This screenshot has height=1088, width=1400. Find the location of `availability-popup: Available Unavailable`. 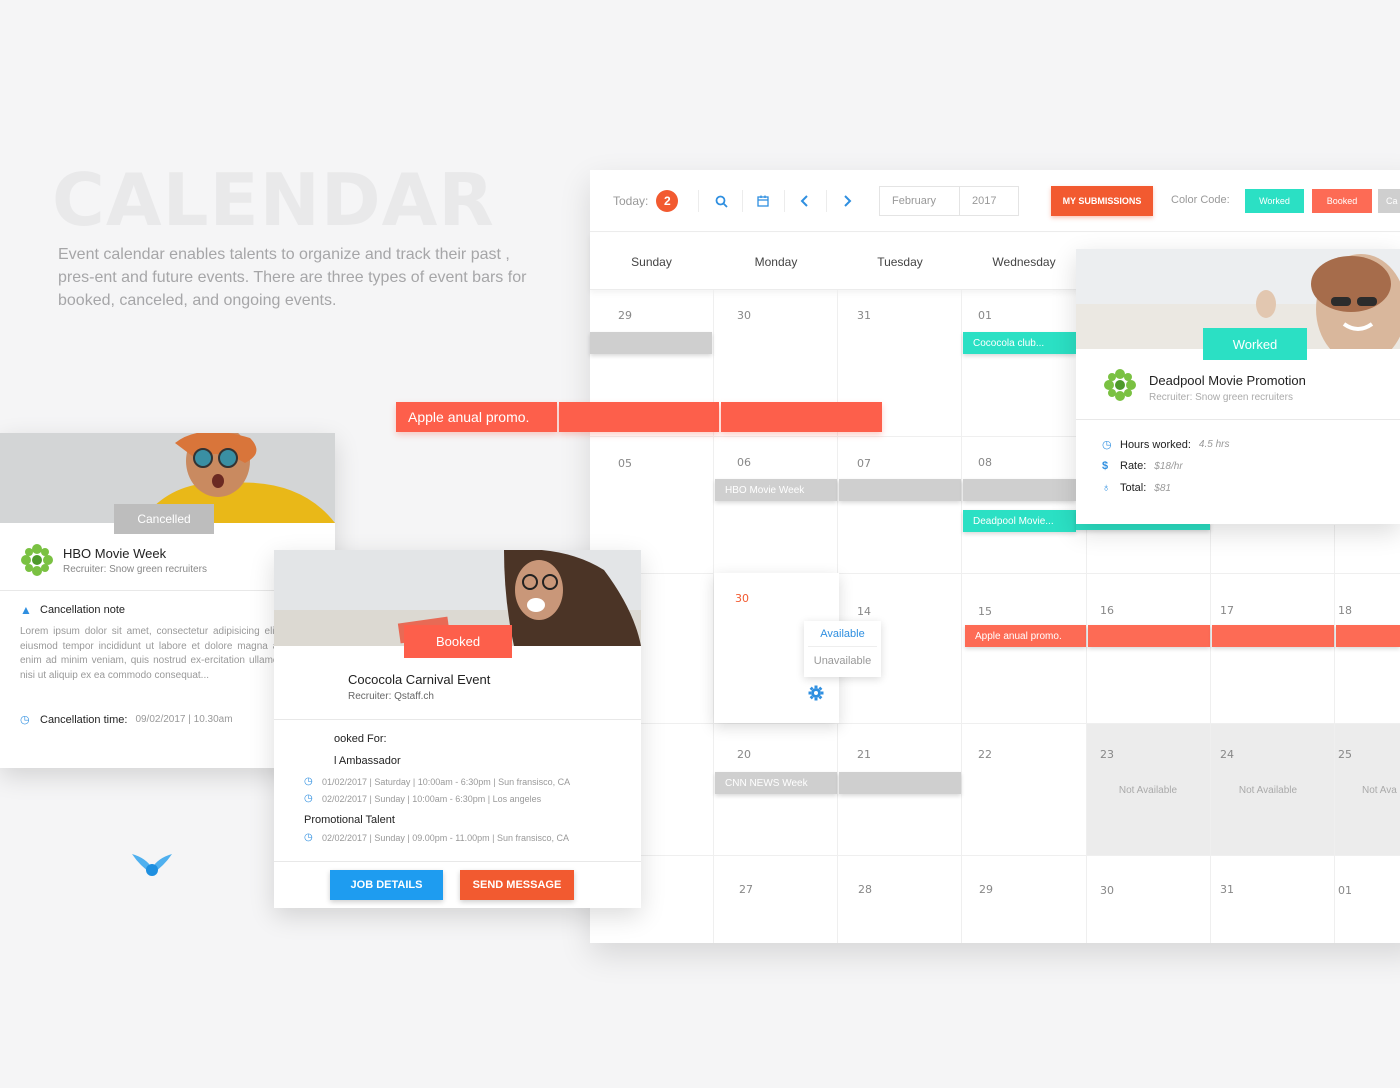

availability-popup: Available Unavailable is located at coordinates (842, 649).